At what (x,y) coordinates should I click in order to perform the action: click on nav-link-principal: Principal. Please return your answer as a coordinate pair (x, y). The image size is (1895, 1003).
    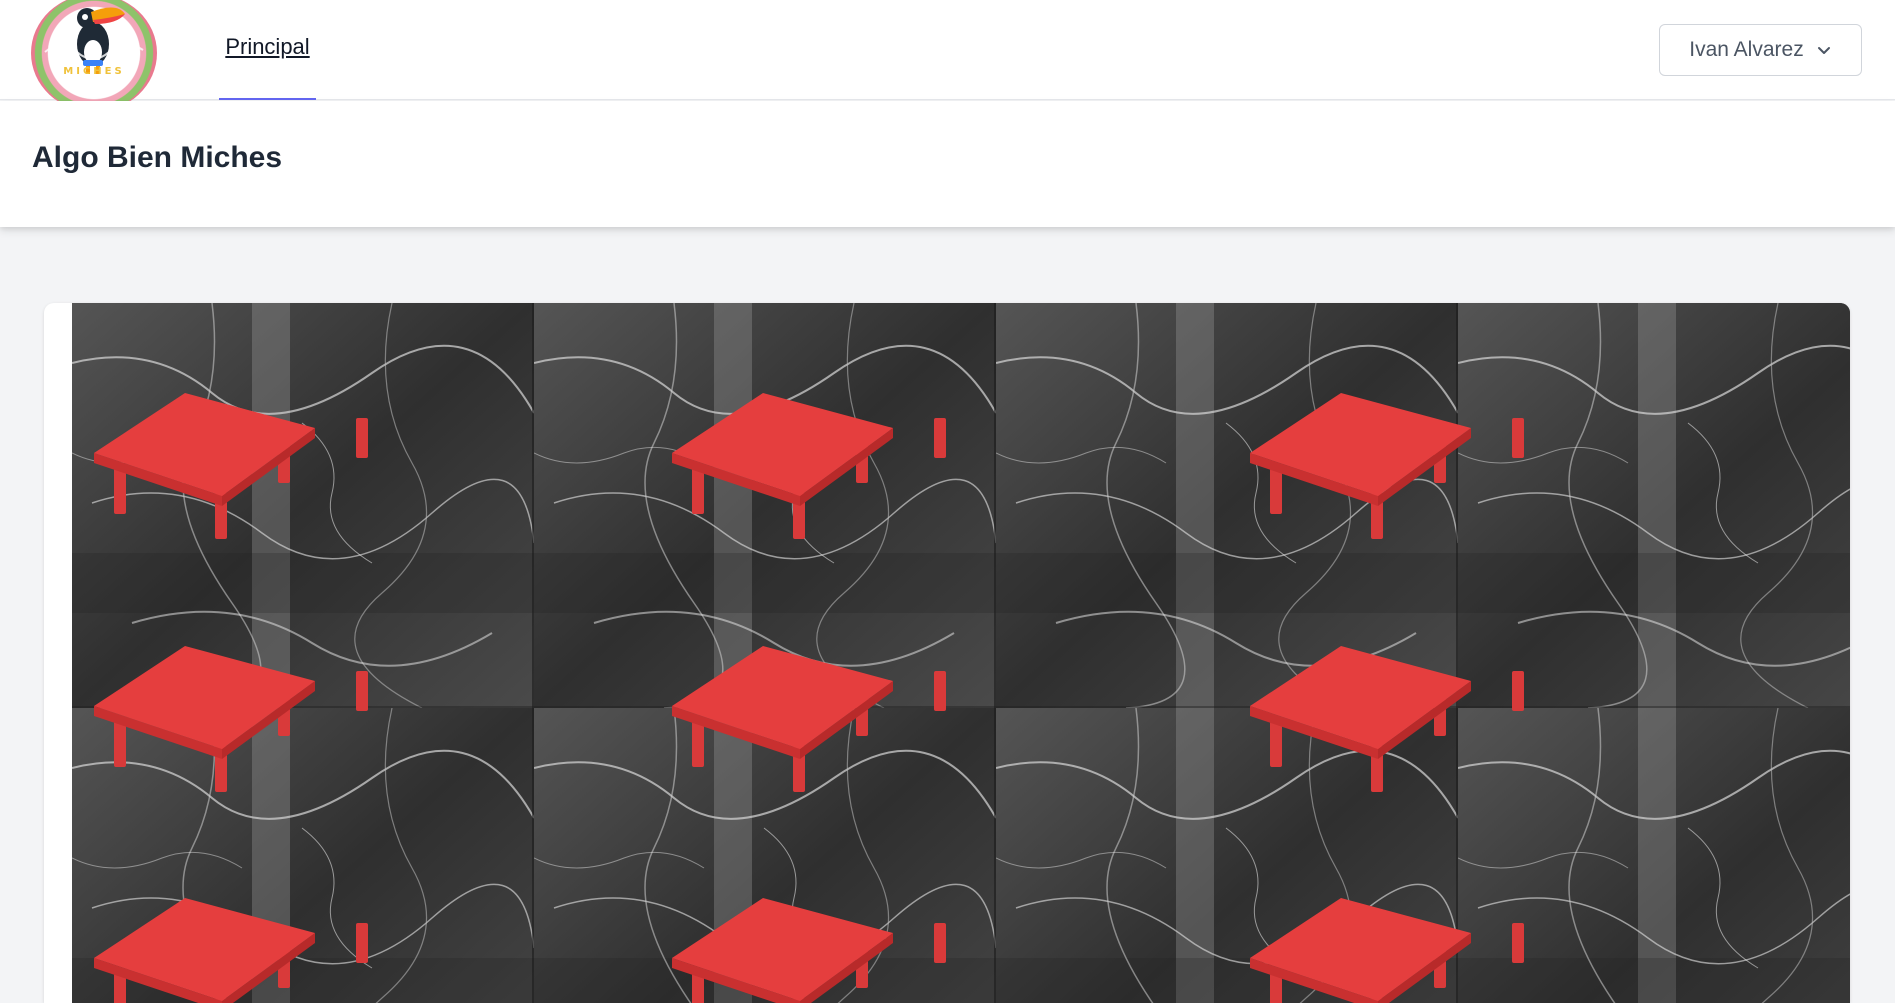
    Looking at the image, I should click on (267, 50).